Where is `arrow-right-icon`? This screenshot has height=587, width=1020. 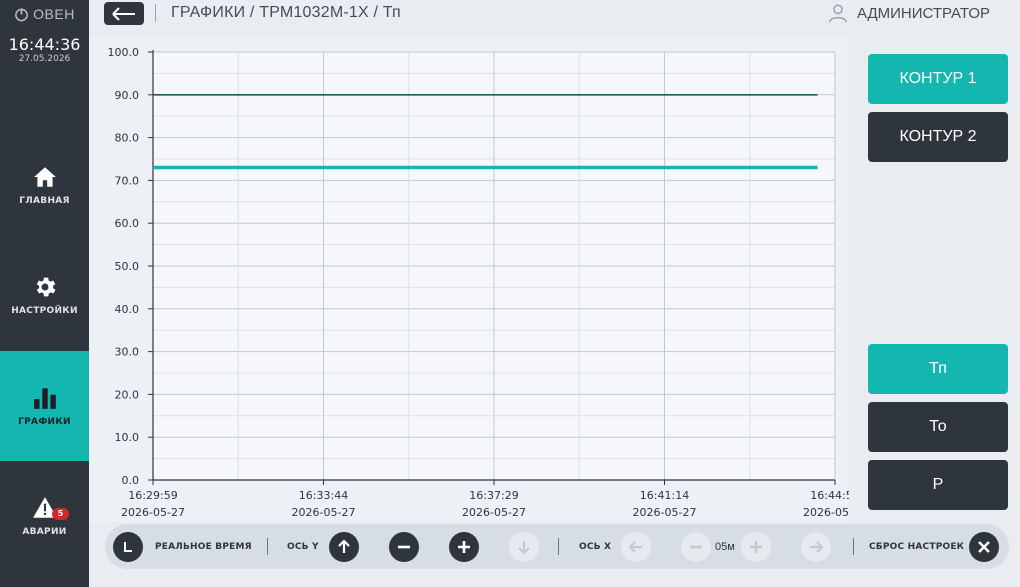 arrow-right-icon is located at coordinates (817, 546).